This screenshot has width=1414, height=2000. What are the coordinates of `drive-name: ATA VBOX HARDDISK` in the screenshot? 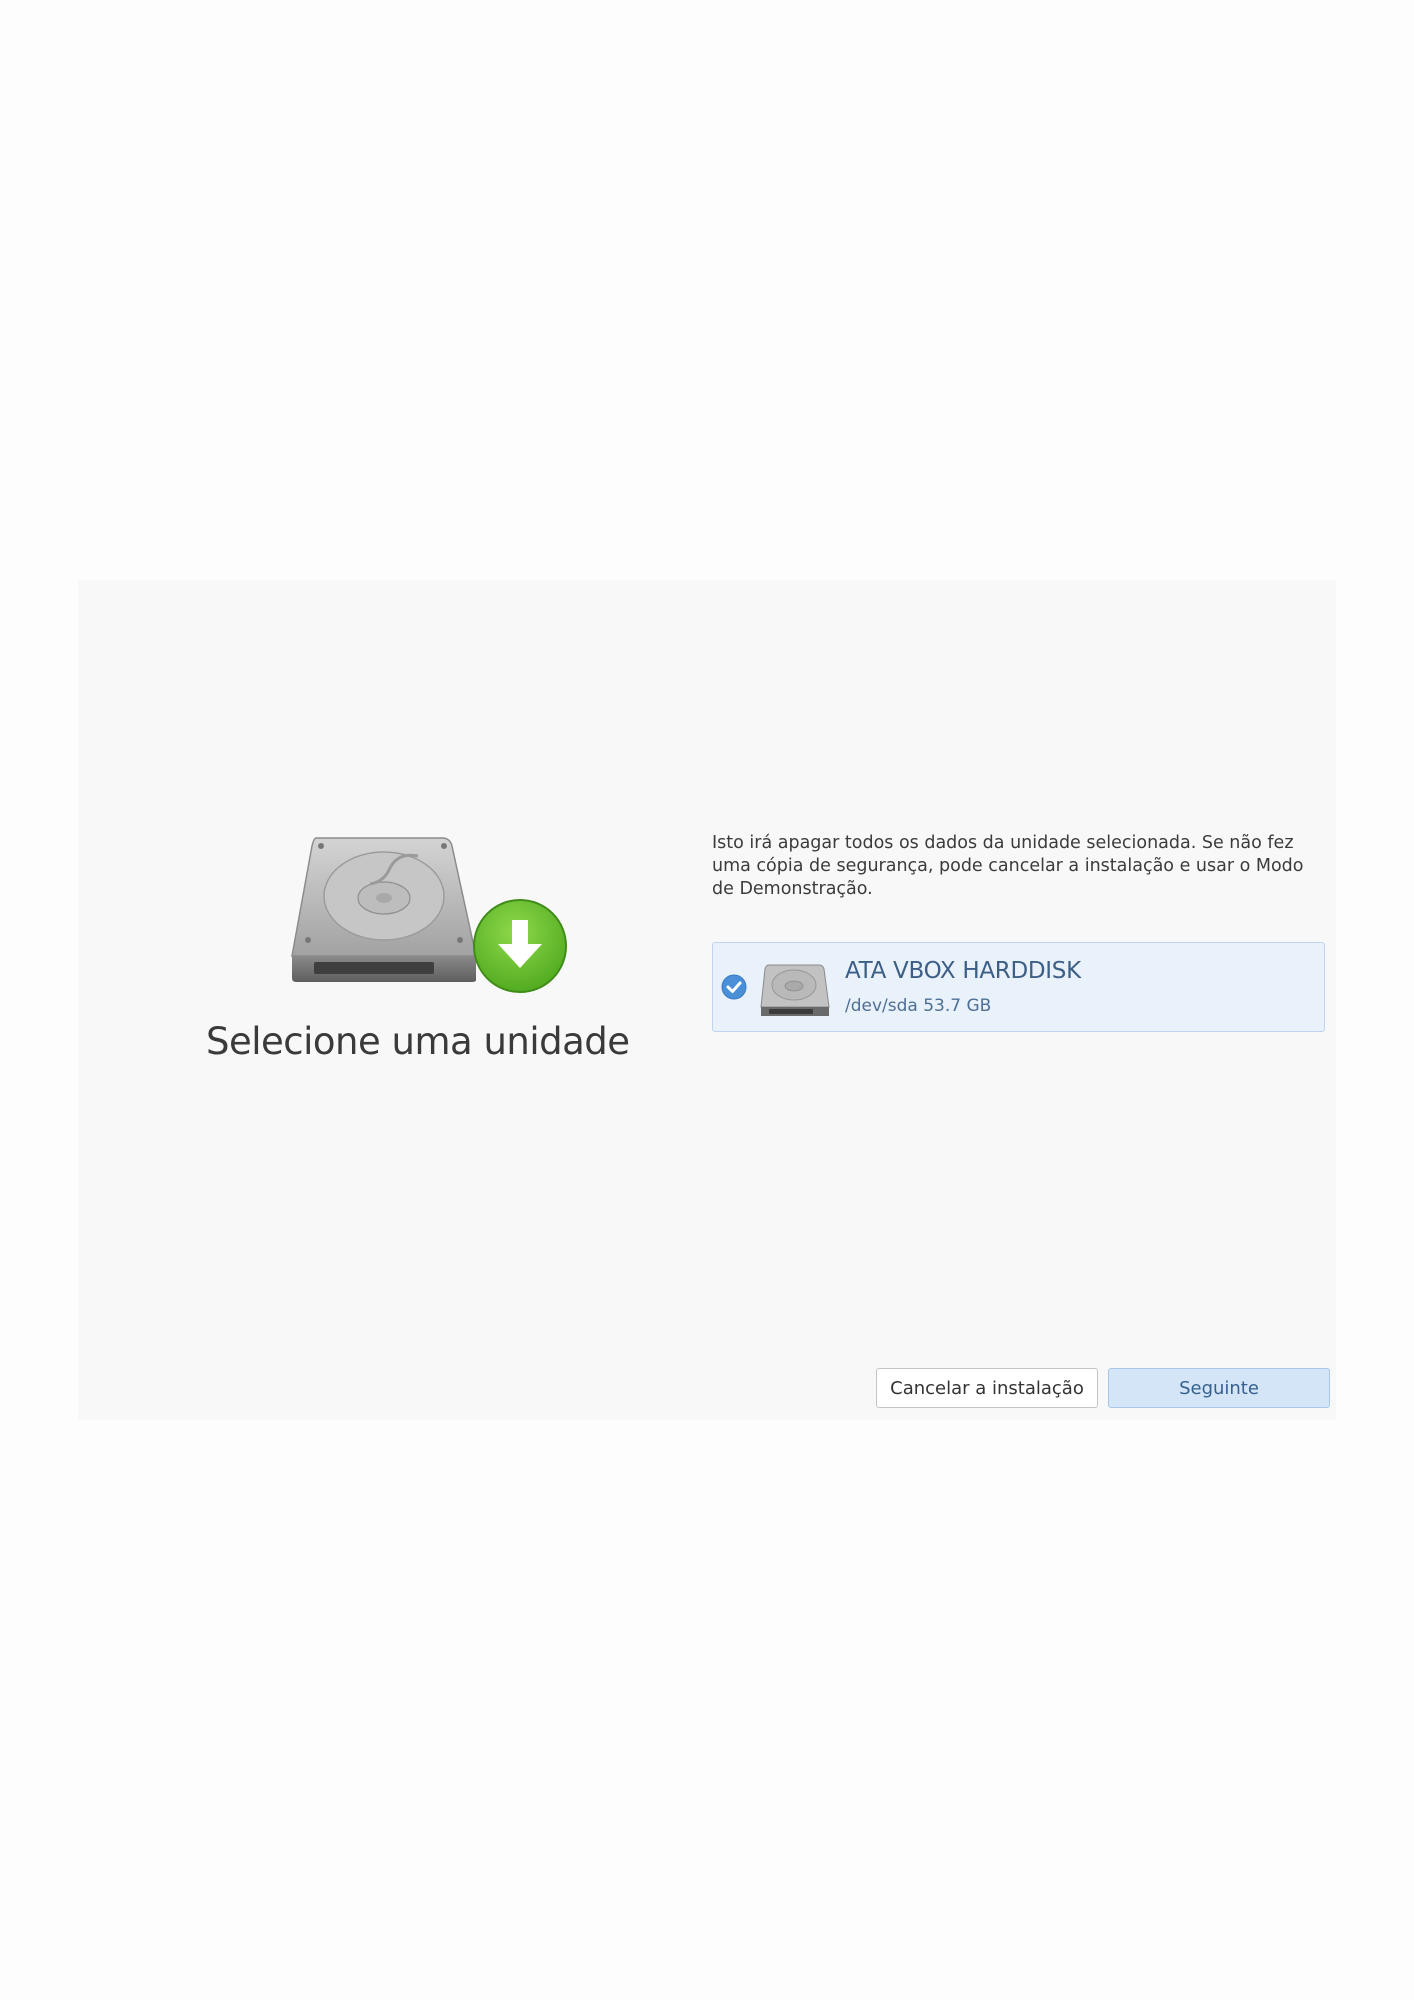 It's located at (963, 971).